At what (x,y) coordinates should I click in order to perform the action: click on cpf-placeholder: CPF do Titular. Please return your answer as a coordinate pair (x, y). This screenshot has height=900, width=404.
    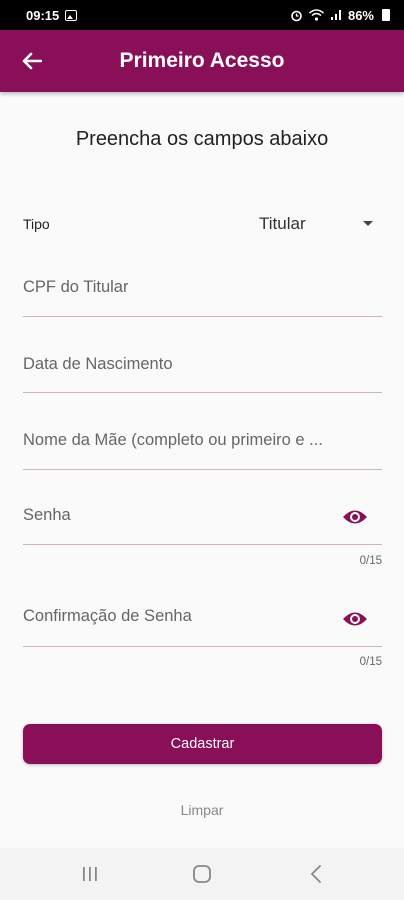
    Looking at the image, I should click on (76, 287).